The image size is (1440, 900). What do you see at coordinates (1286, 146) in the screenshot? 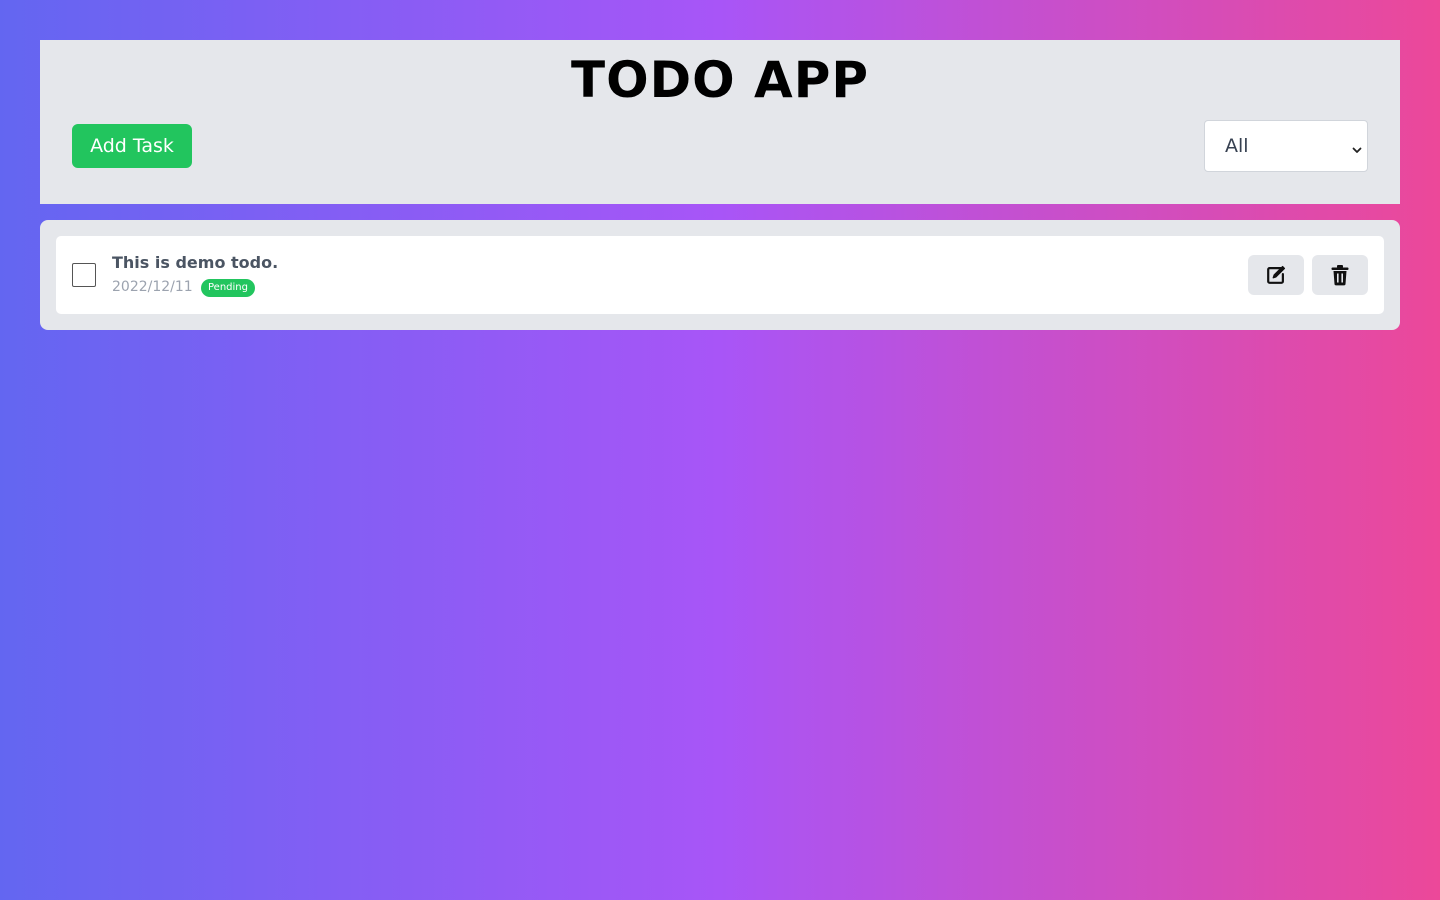
I see `status-filter-select: All` at bounding box center [1286, 146].